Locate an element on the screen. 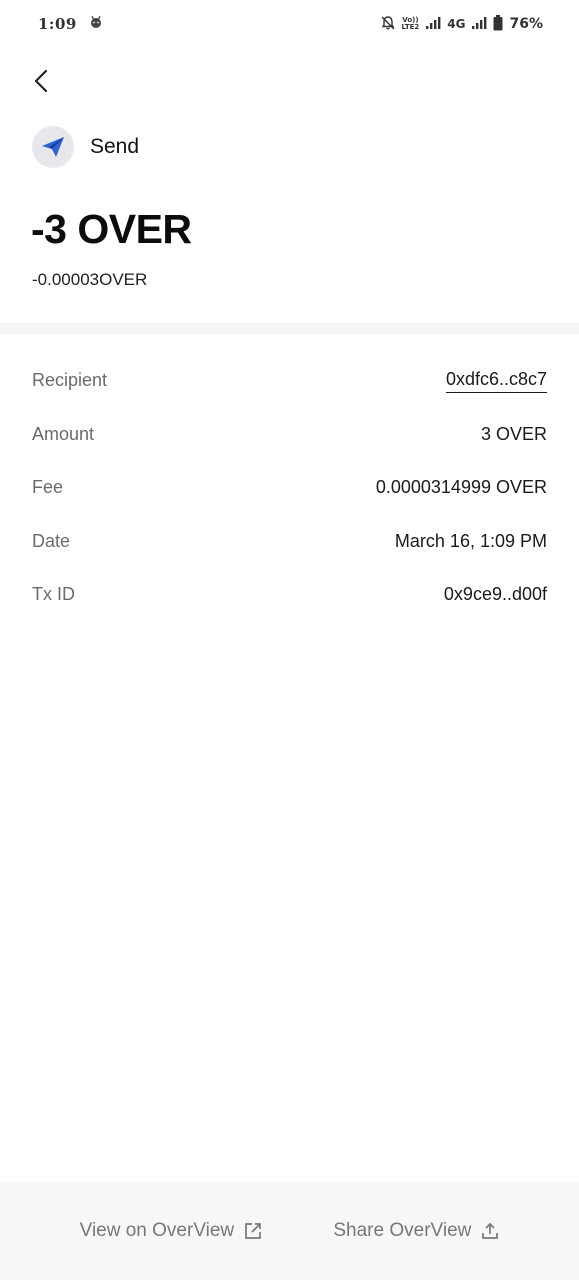 The image size is (579, 1280). tx-id-value: 0x9ce9..d00f is located at coordinates (495, 594).